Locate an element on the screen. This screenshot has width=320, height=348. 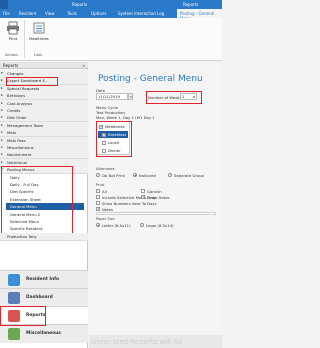
window-title-right: Reports is located at coordinates (191, 4).